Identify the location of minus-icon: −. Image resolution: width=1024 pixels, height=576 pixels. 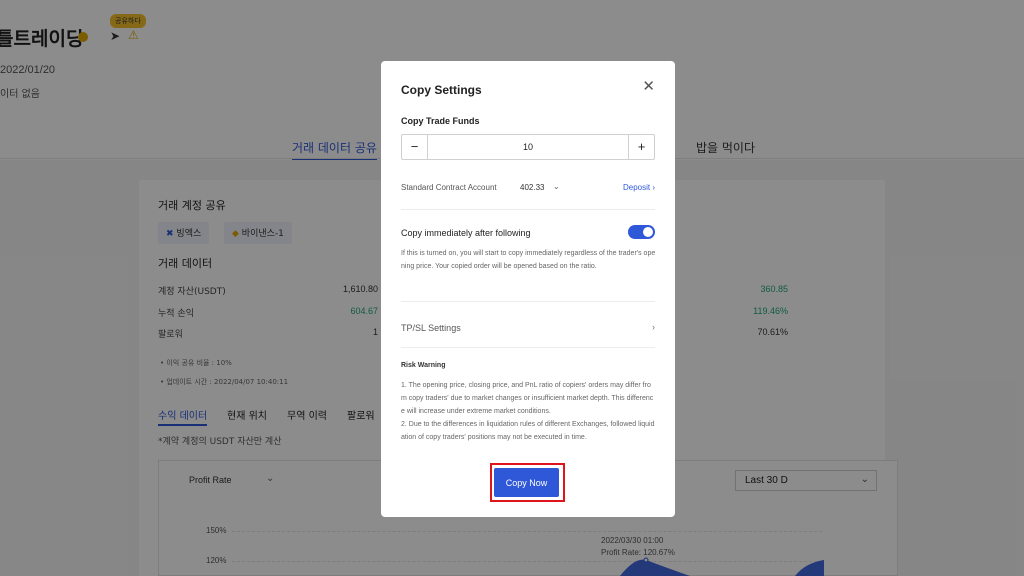
(415, 147).